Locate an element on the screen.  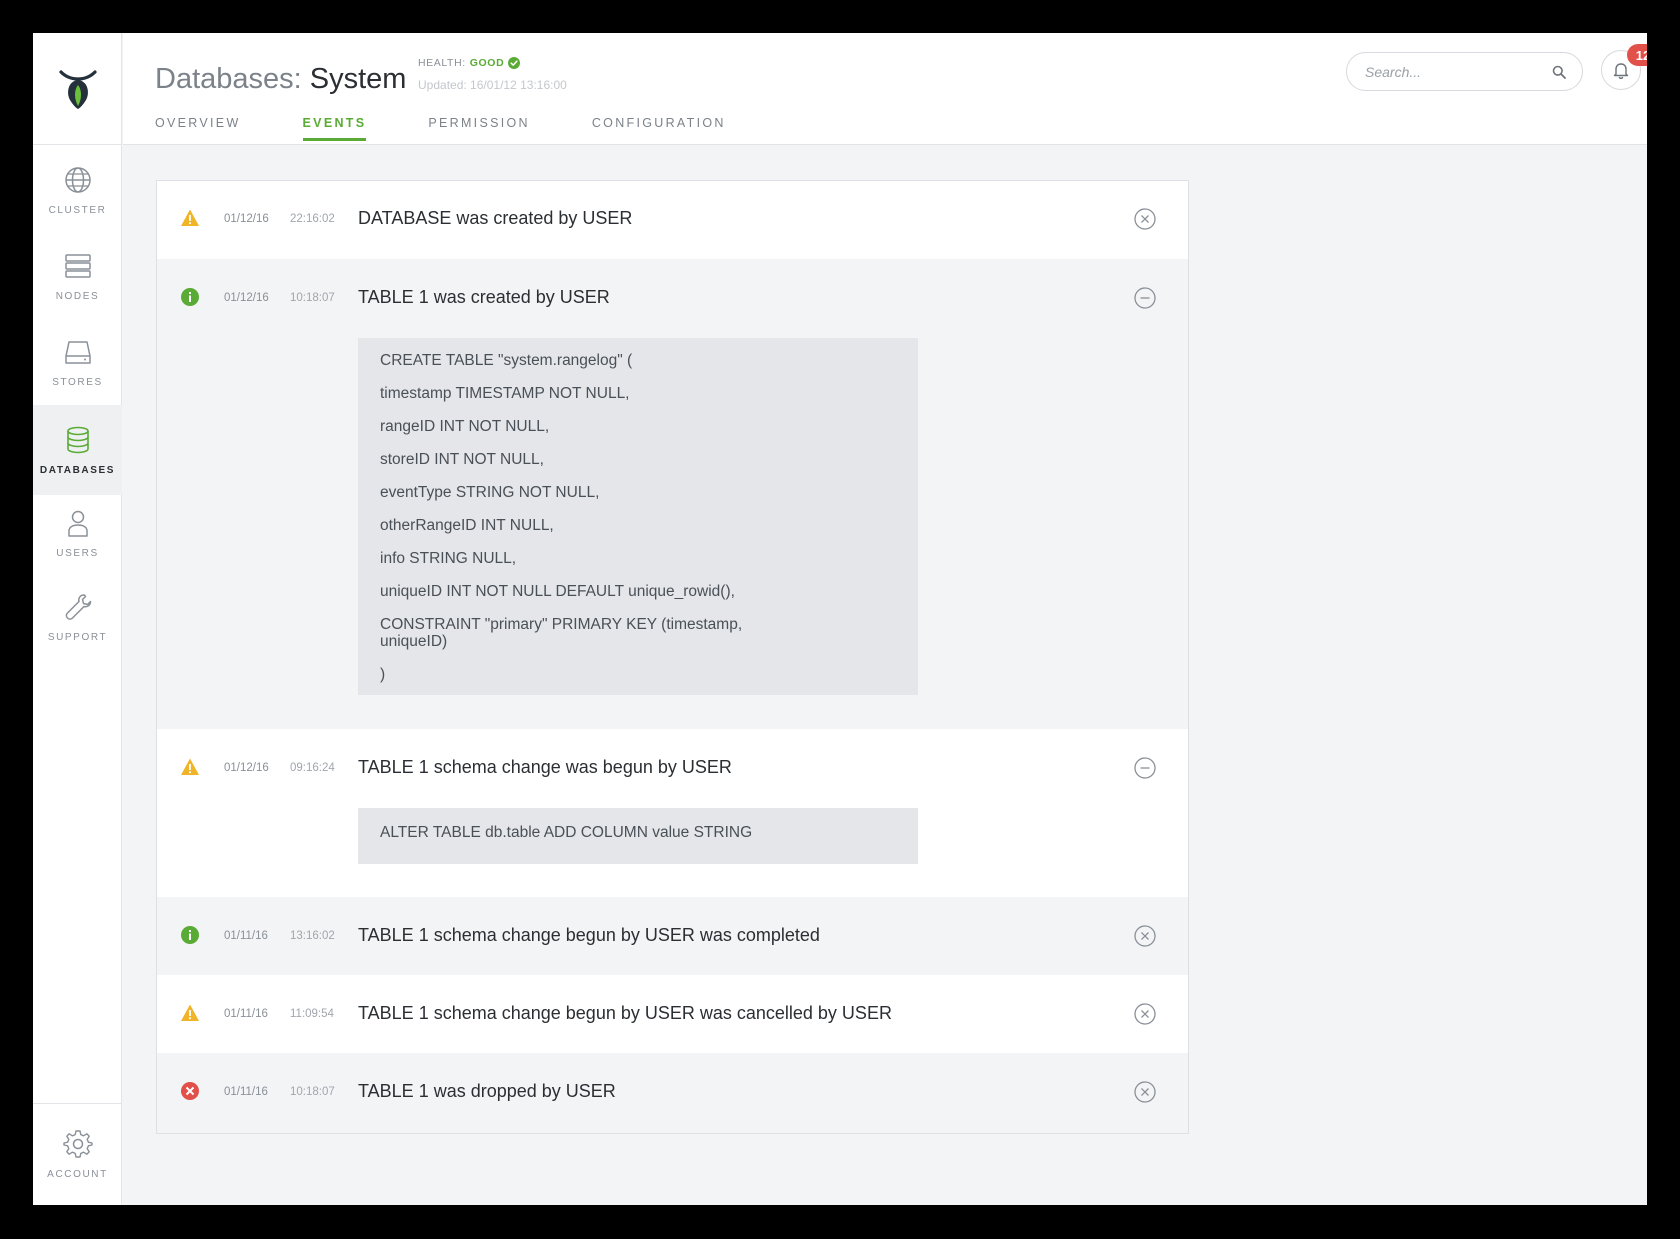
cockroach-logo is located at coordinates (77, 89).